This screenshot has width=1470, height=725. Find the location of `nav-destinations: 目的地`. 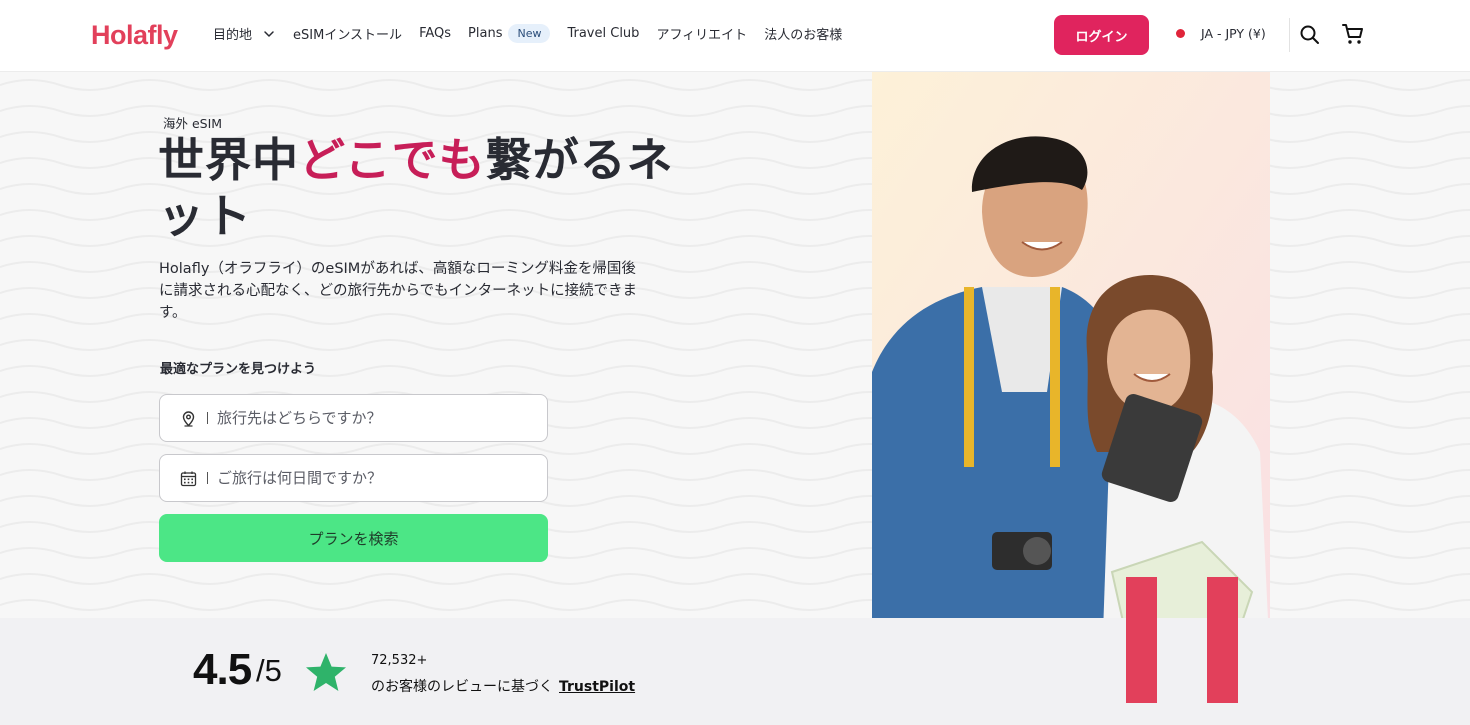

nav-destinations: 目的地 is located at coordinates (244, 33).